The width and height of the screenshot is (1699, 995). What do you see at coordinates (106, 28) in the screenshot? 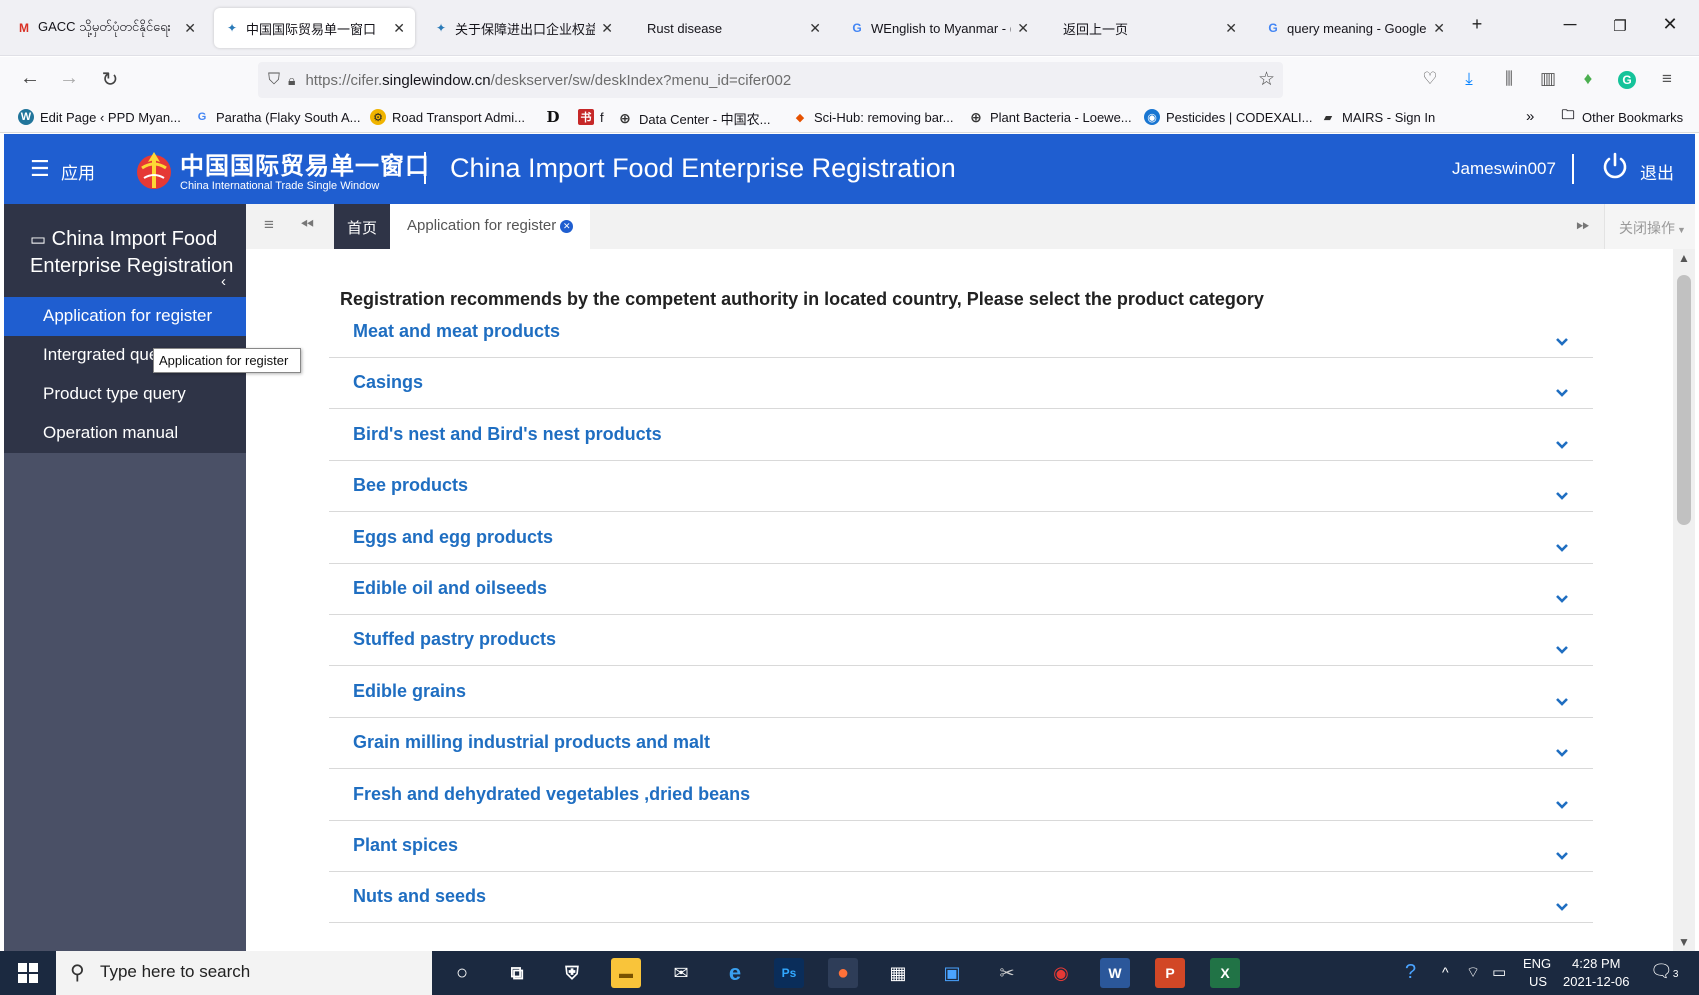
I see `browser-tab-gacc: M GACC သို့မှတ်ပုံတင်နိုင်ရေး ✕` at bounding box center [106, 28].